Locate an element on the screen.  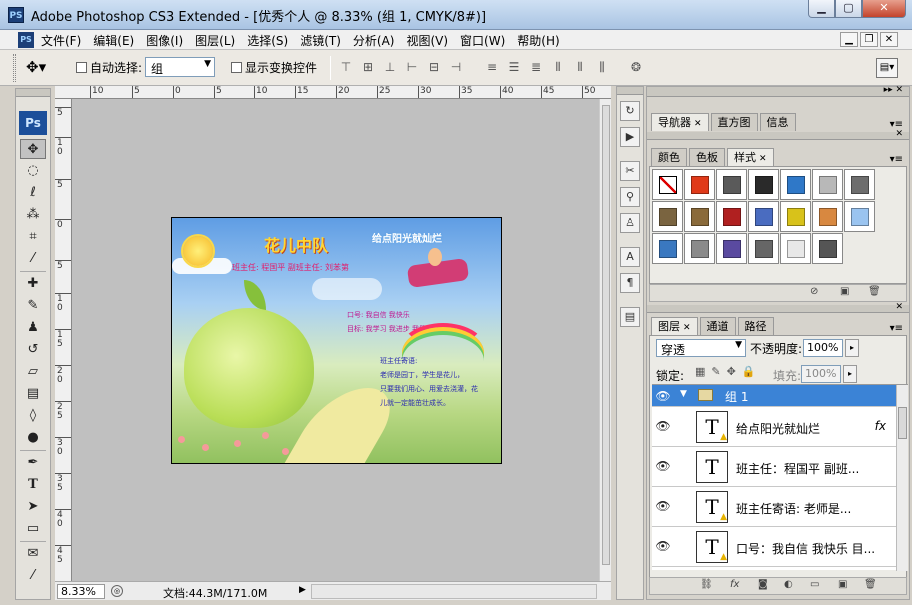
opacity-input: 100% is located at coordinates (823, 348).